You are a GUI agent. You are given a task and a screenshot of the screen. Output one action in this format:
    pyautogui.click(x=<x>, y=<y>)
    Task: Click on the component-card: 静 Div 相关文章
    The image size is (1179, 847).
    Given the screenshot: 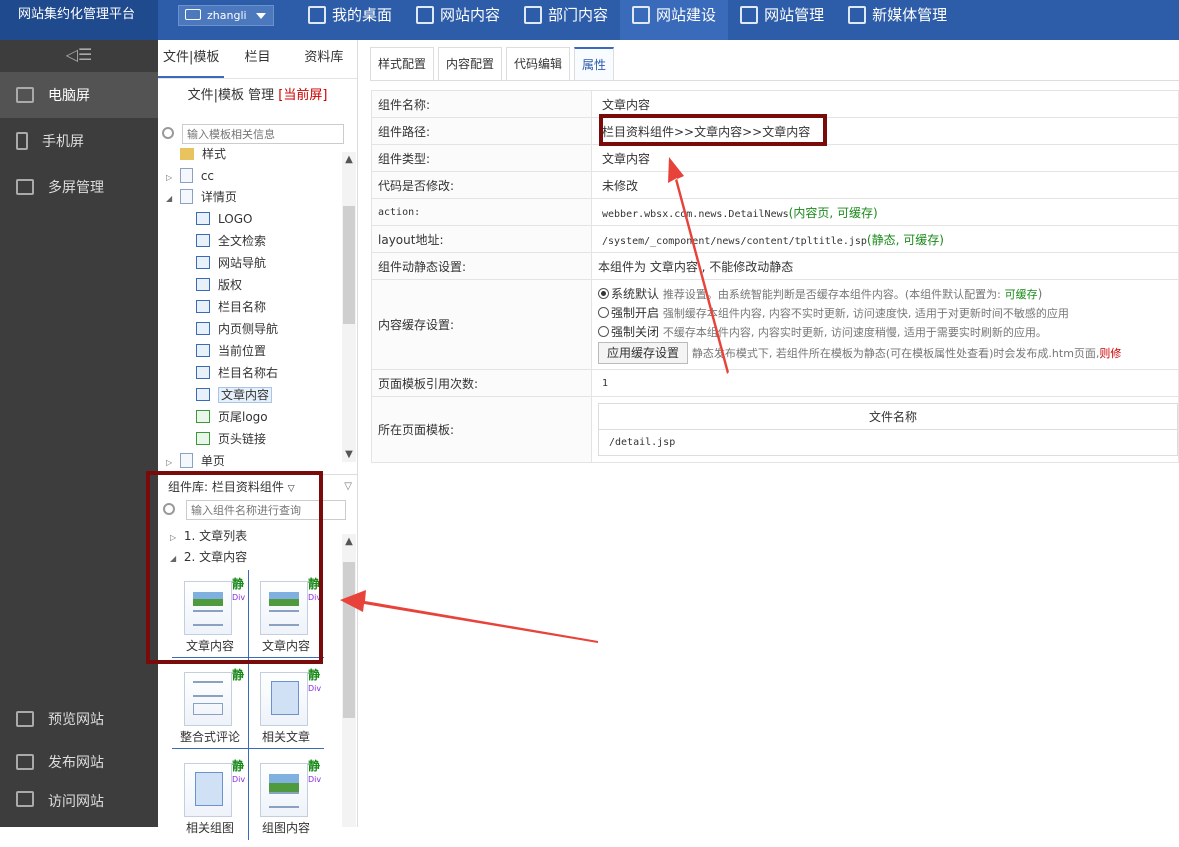 What is the action you would take?
    pyautogui.click(x=286, y=711)
    